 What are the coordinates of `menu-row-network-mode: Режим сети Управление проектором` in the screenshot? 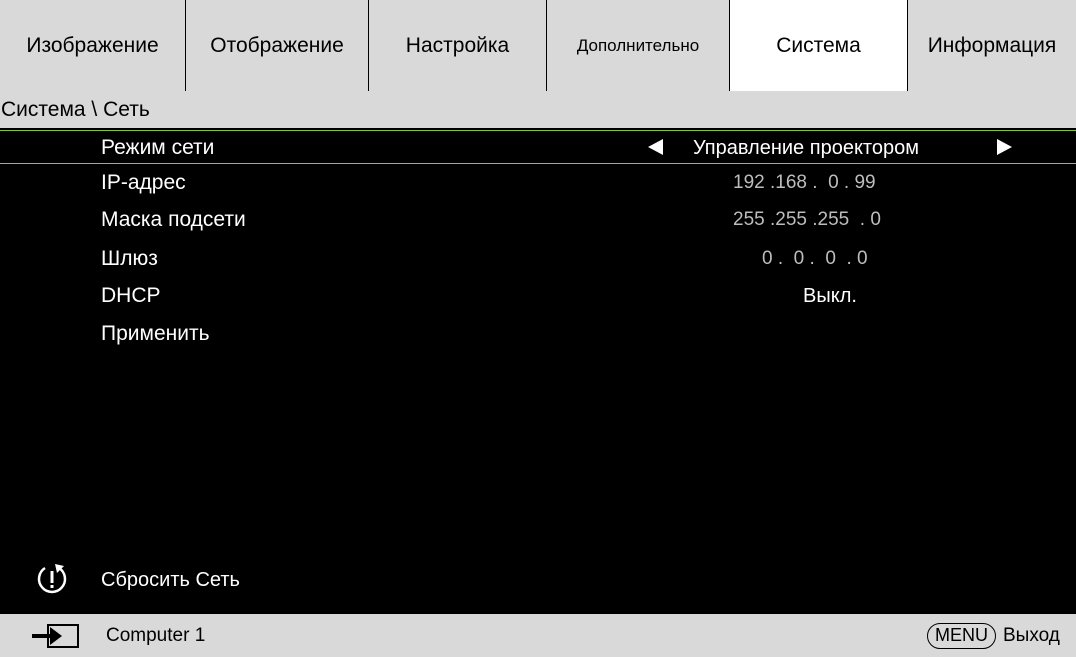 It's located at (538, 147).